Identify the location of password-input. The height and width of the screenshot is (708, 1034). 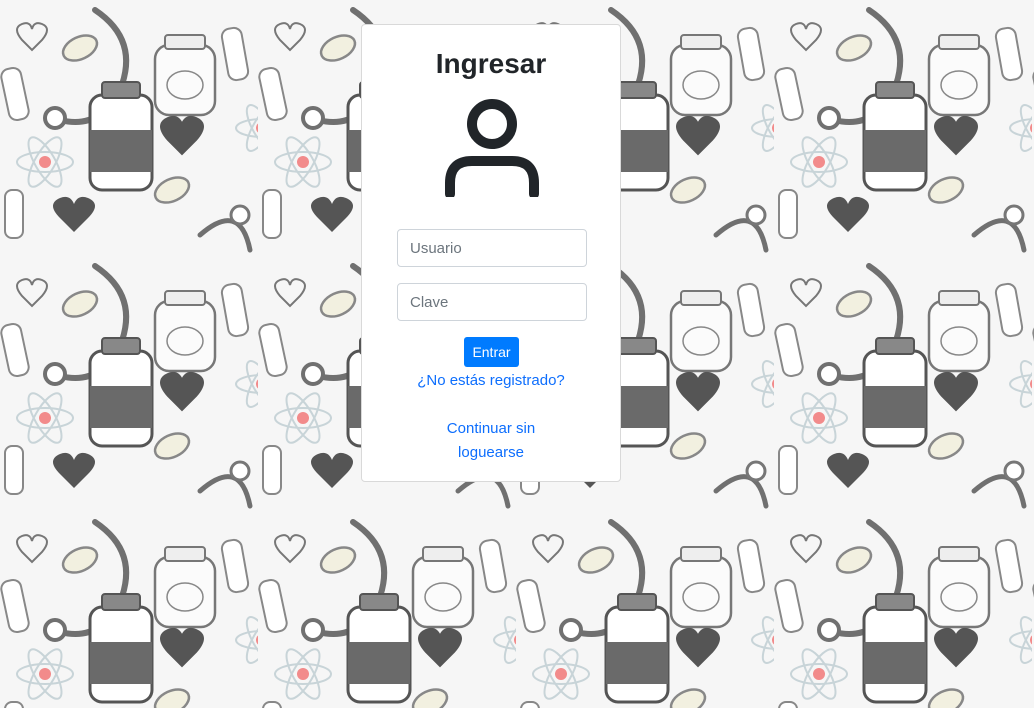
(492, 302).